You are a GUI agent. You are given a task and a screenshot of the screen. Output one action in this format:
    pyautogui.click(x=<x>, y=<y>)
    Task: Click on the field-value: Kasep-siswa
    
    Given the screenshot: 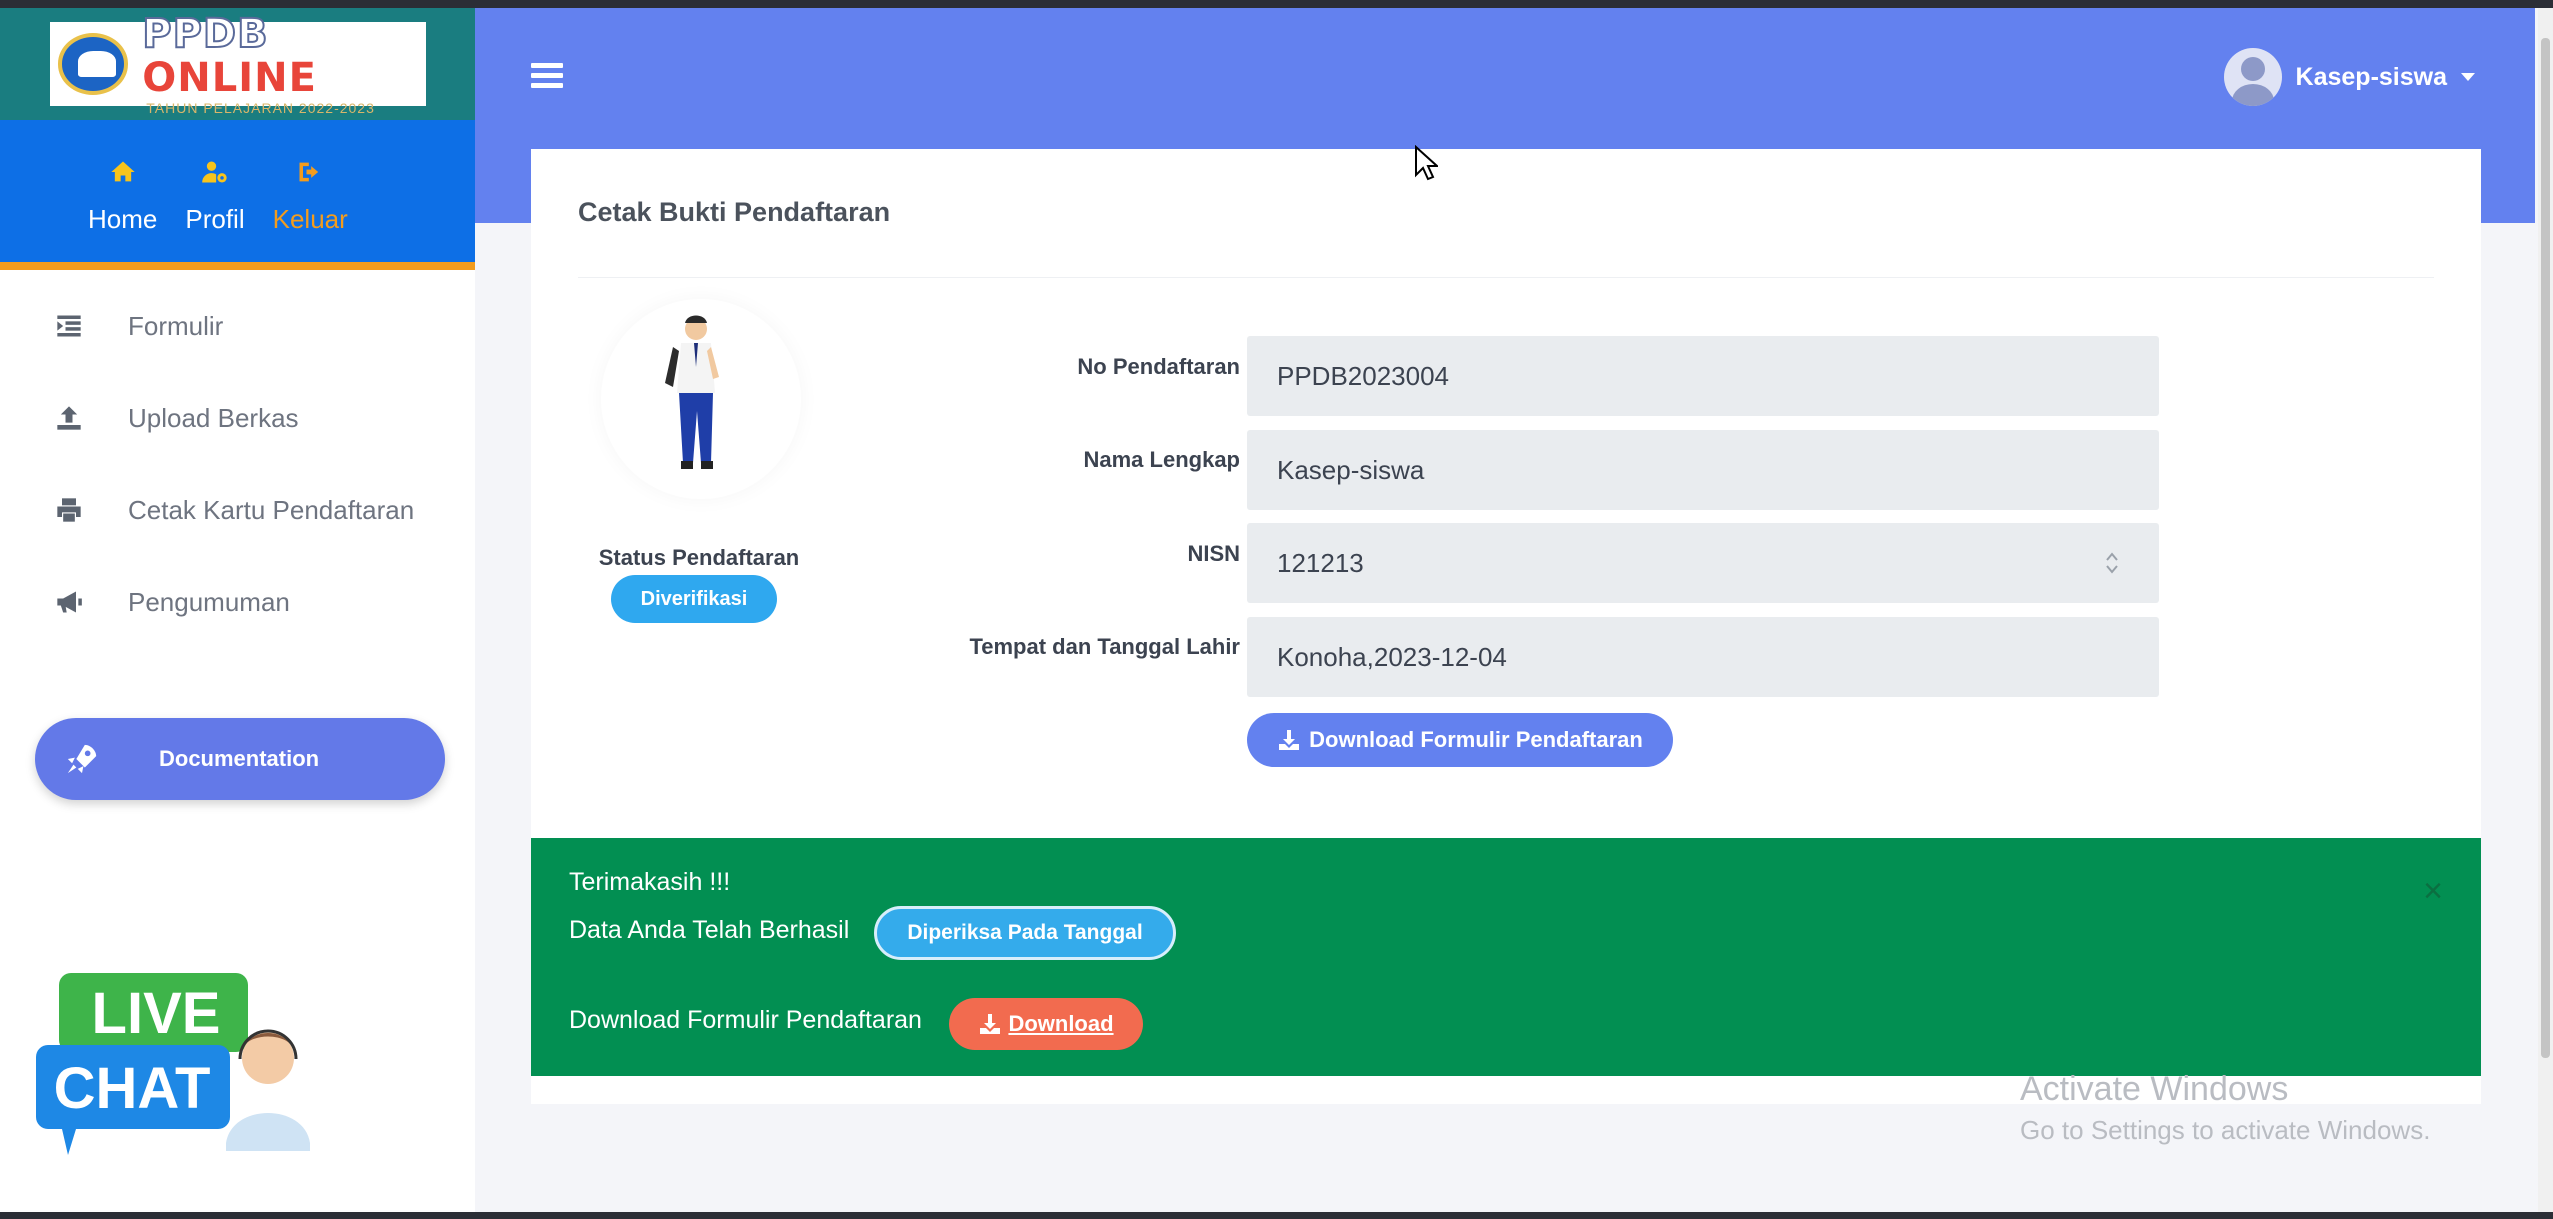 What is the action you would take?
    pyautogui.click(x=1351, y=469)
    